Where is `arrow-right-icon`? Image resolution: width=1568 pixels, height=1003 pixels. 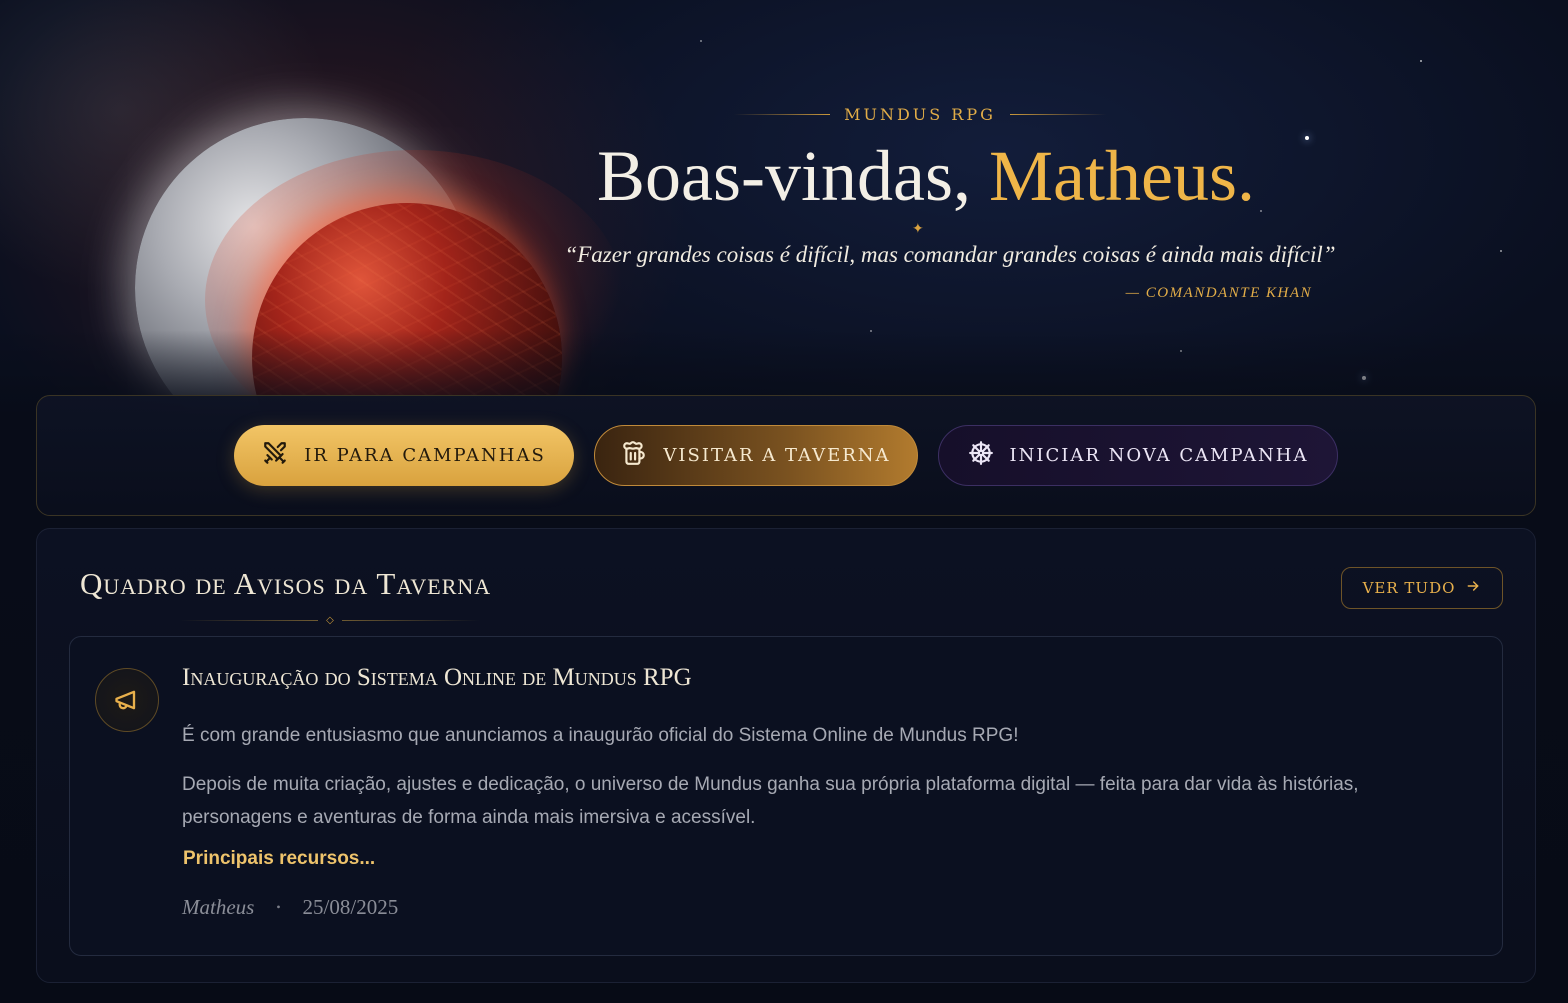
arrow-right-icon is located at coordinates (1473, 588).